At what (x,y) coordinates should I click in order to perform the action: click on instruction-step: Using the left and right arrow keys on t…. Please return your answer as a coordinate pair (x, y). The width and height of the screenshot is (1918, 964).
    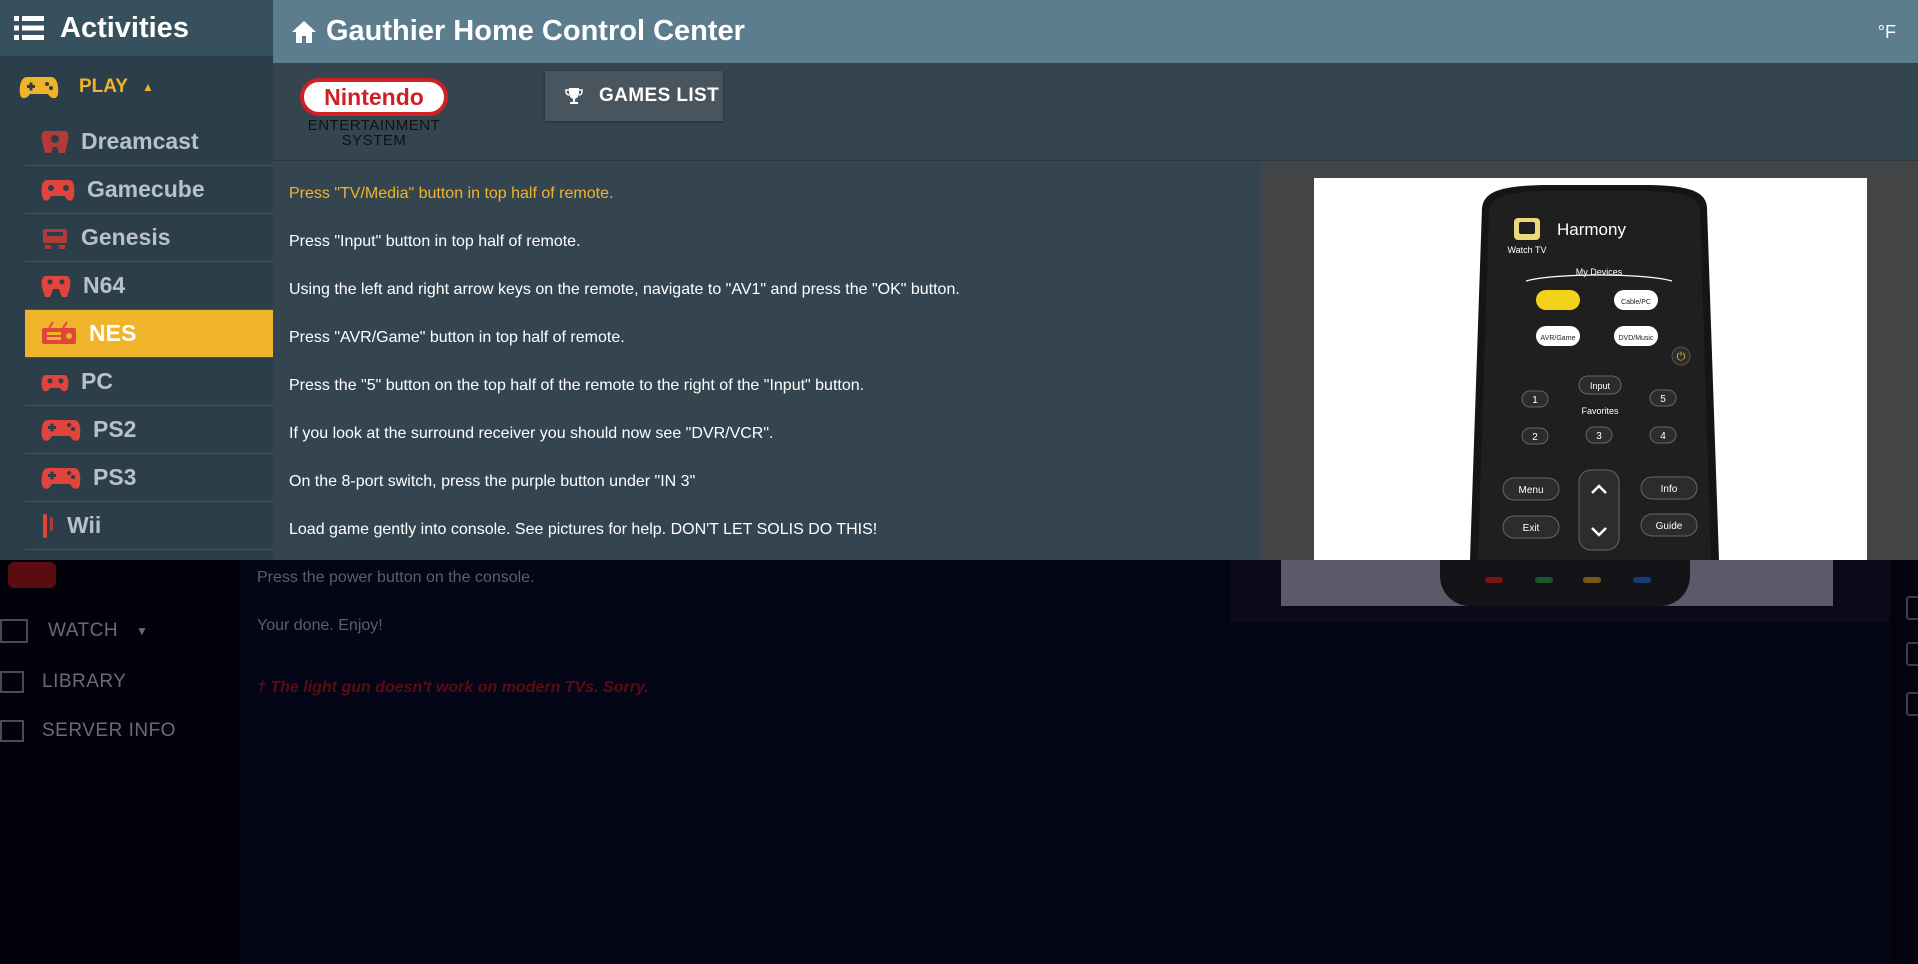
    Looking at the image, I should click on (624, 289).